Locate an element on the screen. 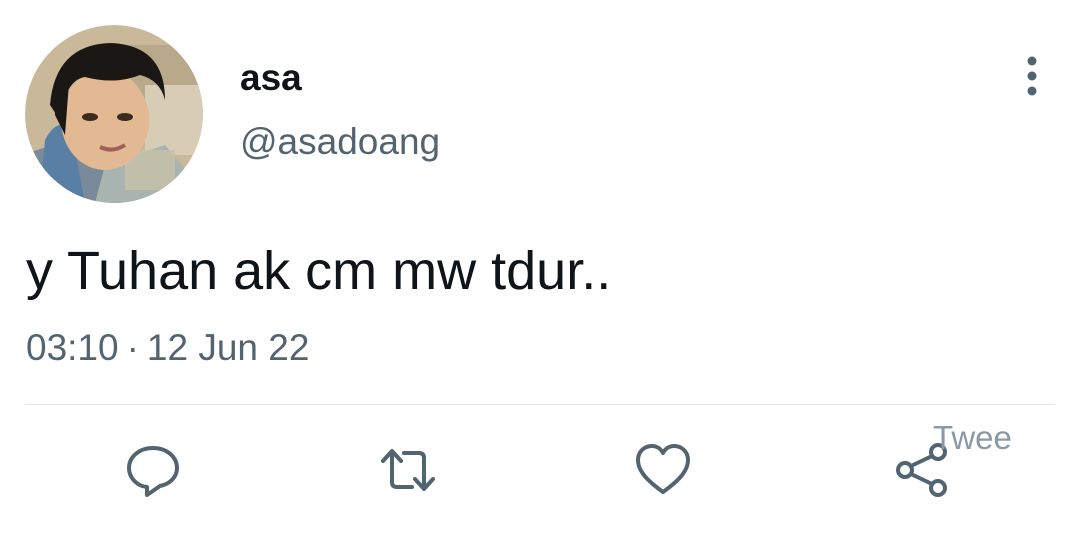 The image size is (1080, 550). share-label: Twee is located at coordinates (972, 437).